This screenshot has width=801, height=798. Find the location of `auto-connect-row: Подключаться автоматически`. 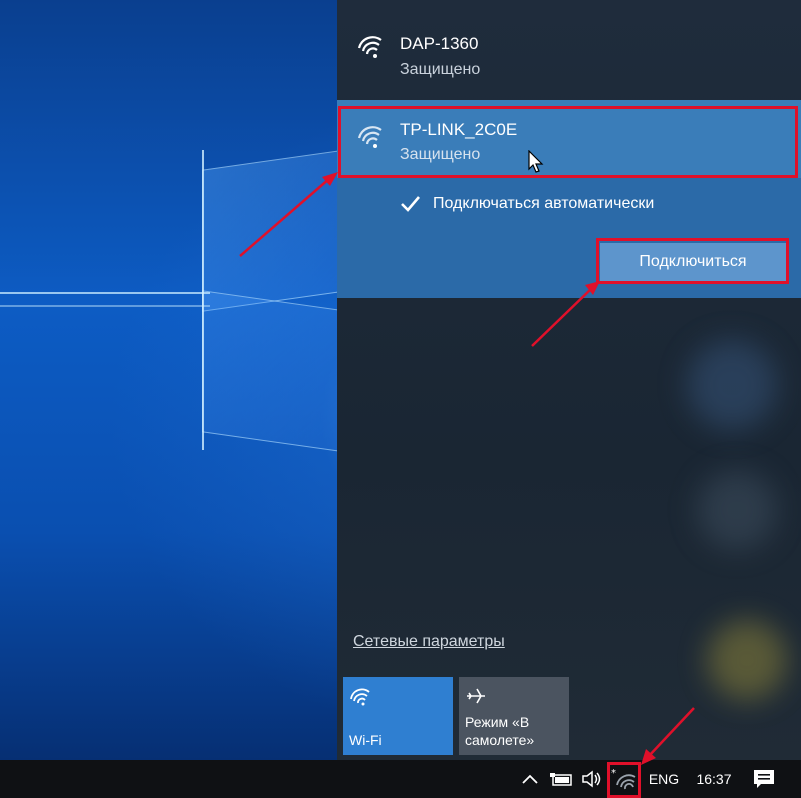

auto-connect-row: Подключаться автоматически is located at coordinates (526, 204).